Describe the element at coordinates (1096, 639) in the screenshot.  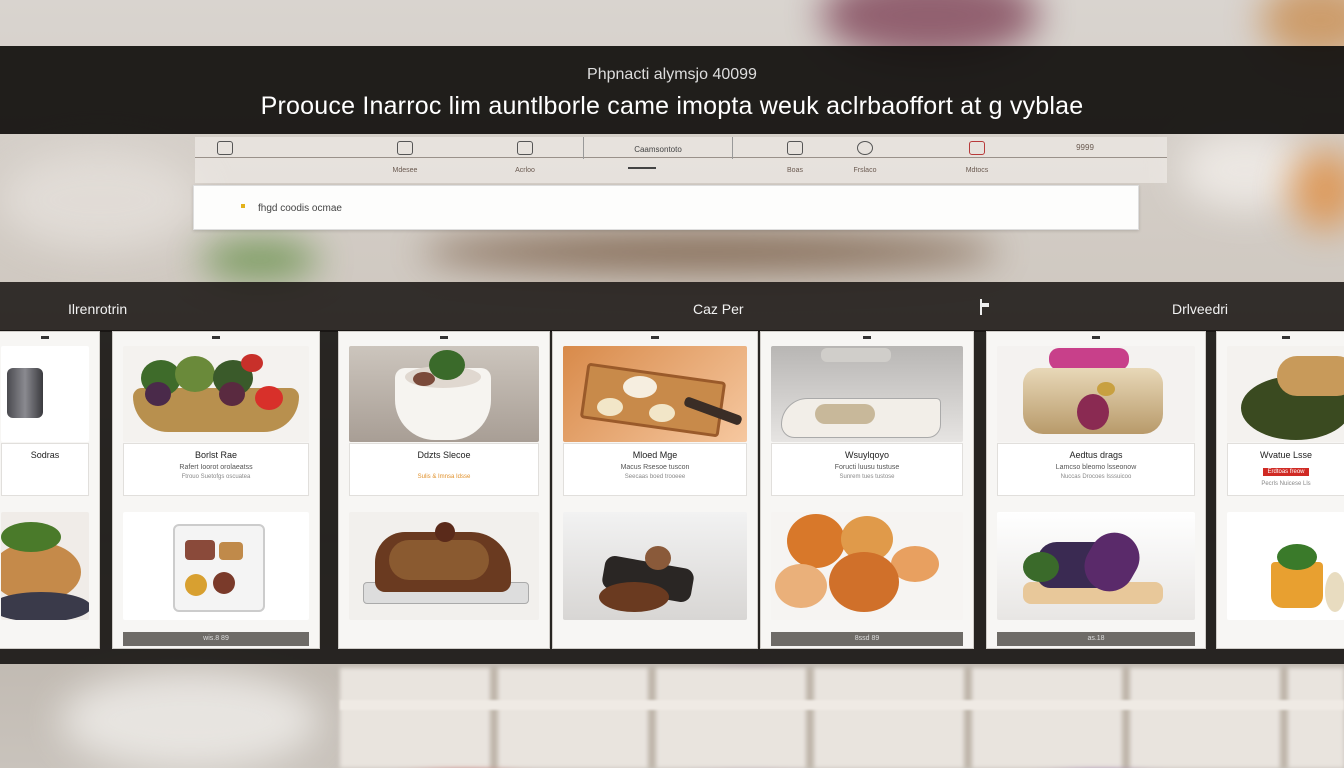
I see `product-footer: as.18` at that location.